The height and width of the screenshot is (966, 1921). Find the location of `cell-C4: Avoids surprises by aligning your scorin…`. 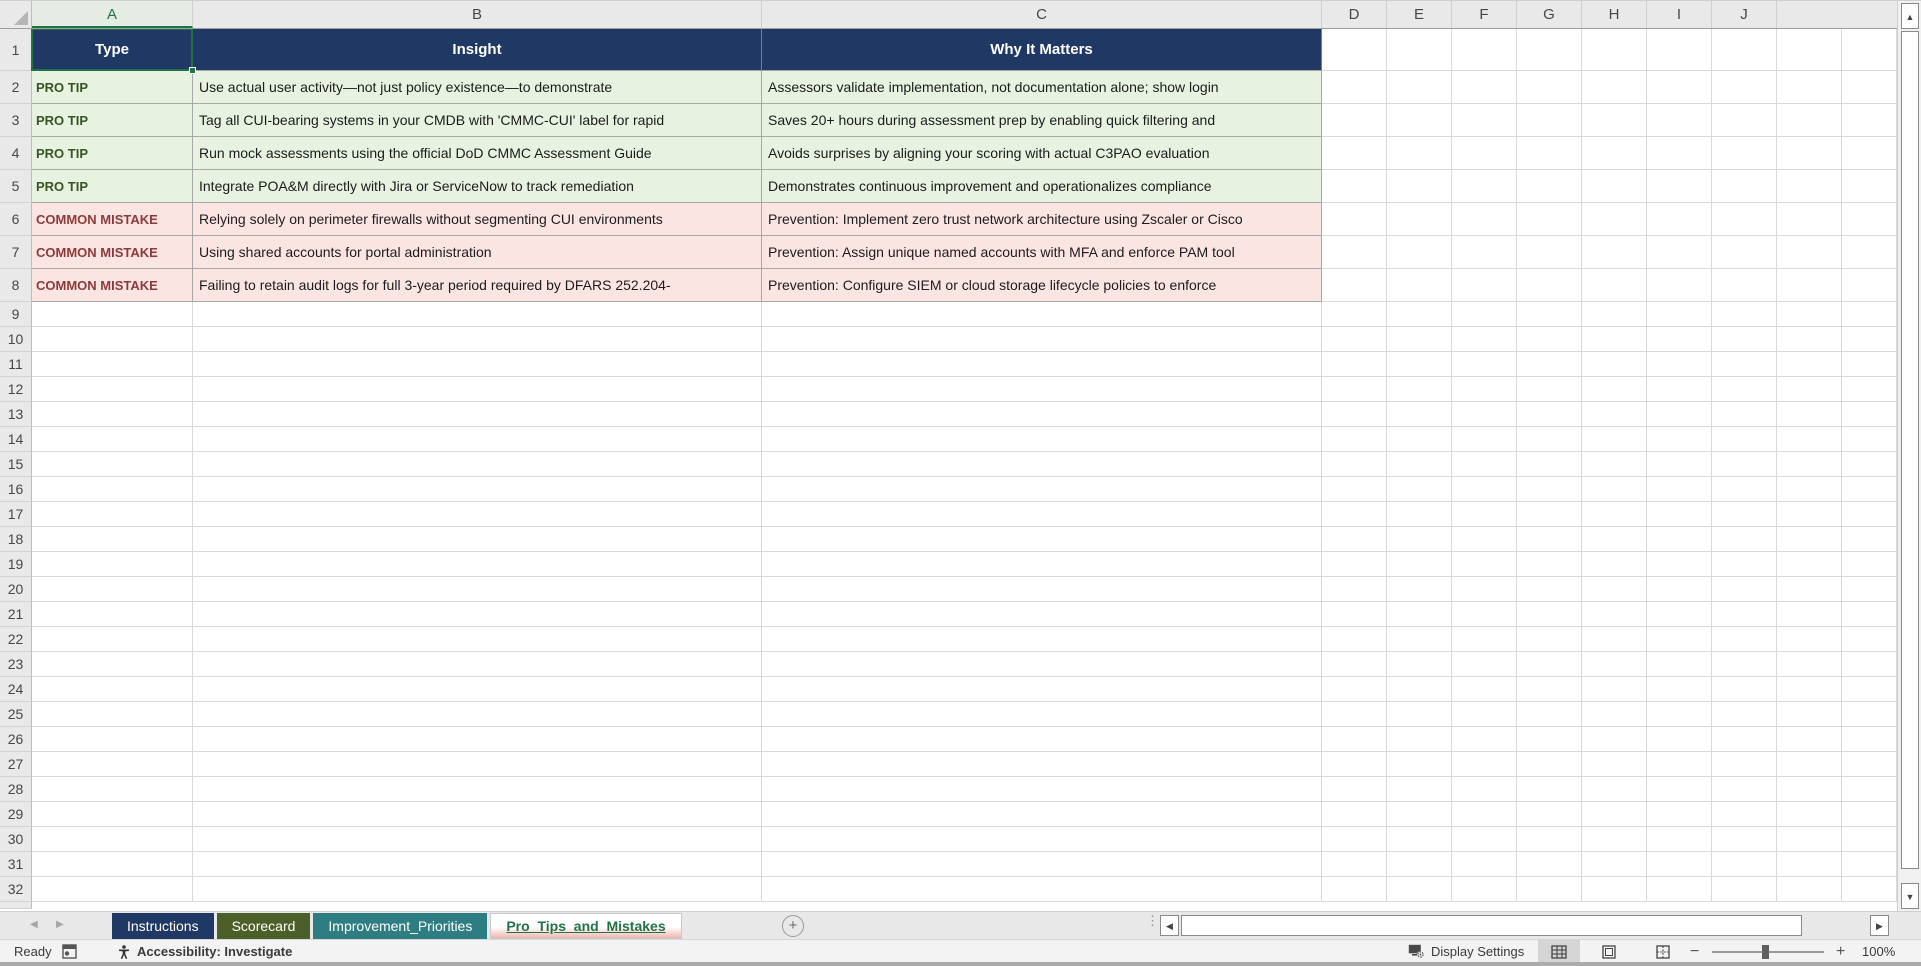

cell-C4: Avoids surprises by aligning your scorin… is located at coordinates (1042, 153).